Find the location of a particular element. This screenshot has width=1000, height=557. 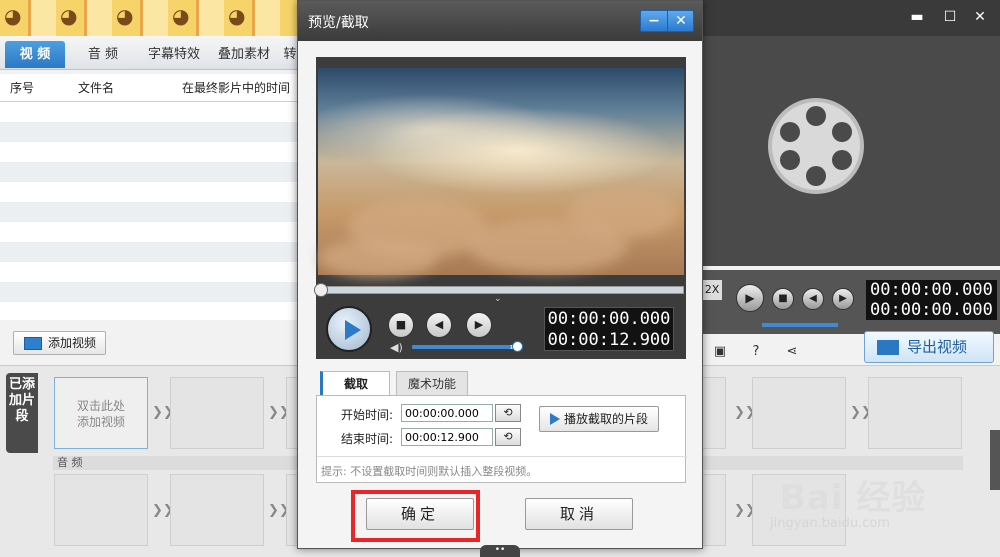

add-video-button: 添加视频 is located at coordinates (59, 343).